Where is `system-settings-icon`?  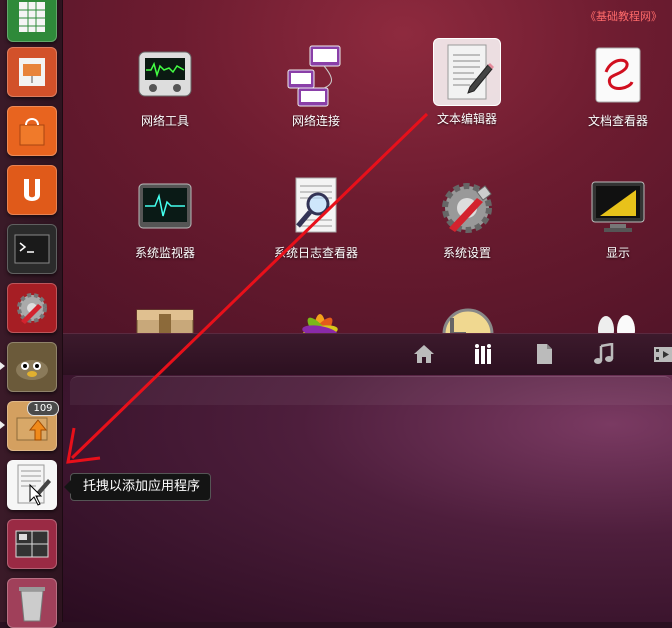 system-settings-icon is located at coordinates (467, 208).